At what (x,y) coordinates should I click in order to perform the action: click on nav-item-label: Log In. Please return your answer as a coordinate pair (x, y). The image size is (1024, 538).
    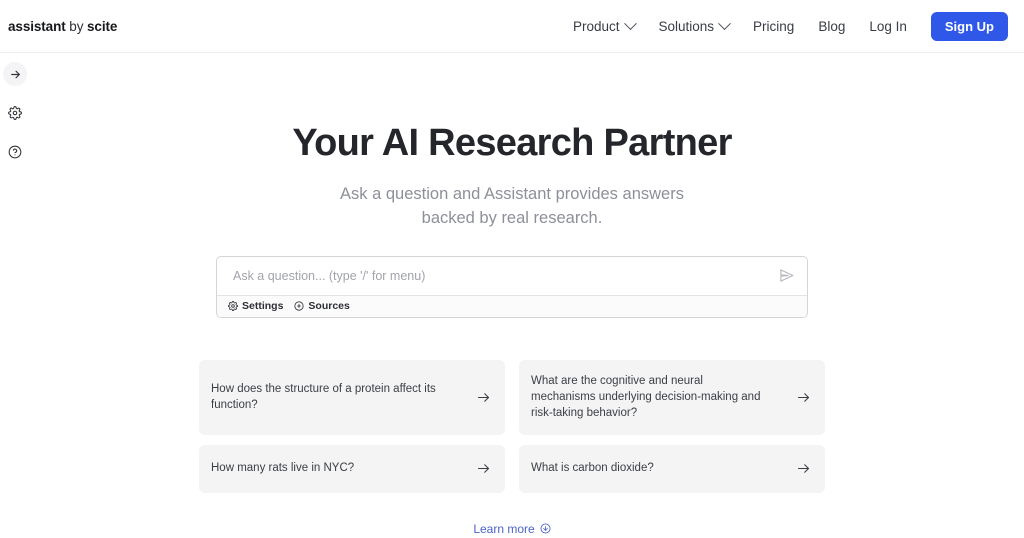
    Looking at the image, I should click on (888, 26).